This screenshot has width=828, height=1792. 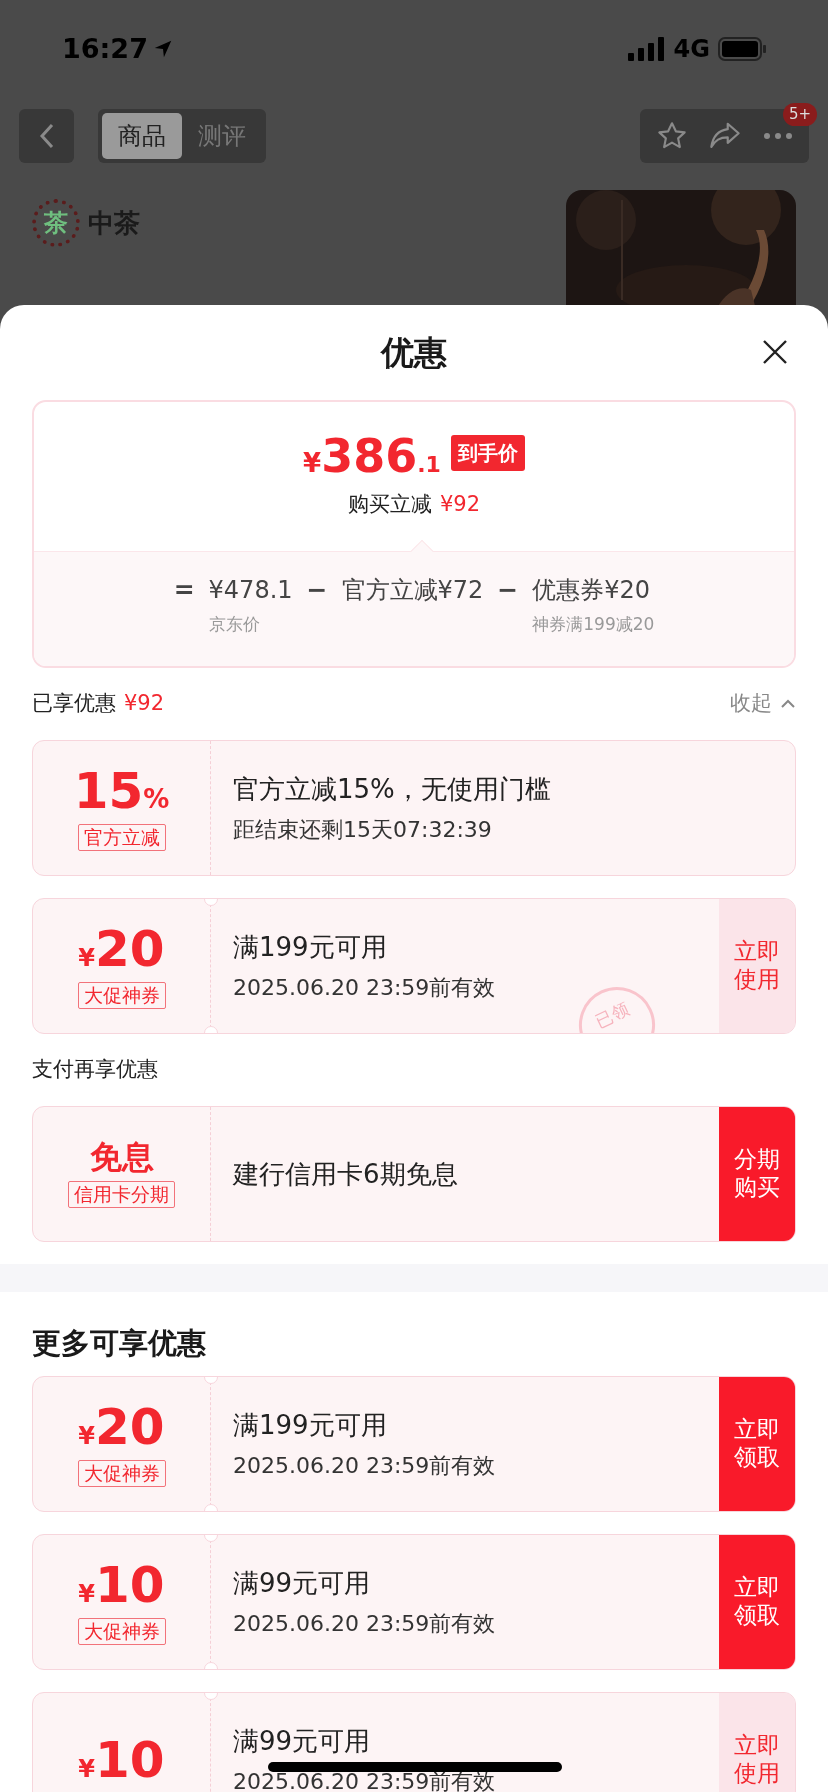 What do you see at coordinates (119, 1344) in the screenshot?
I see `section-title: 更多可享优惠` at bounding box center [119, 1344].